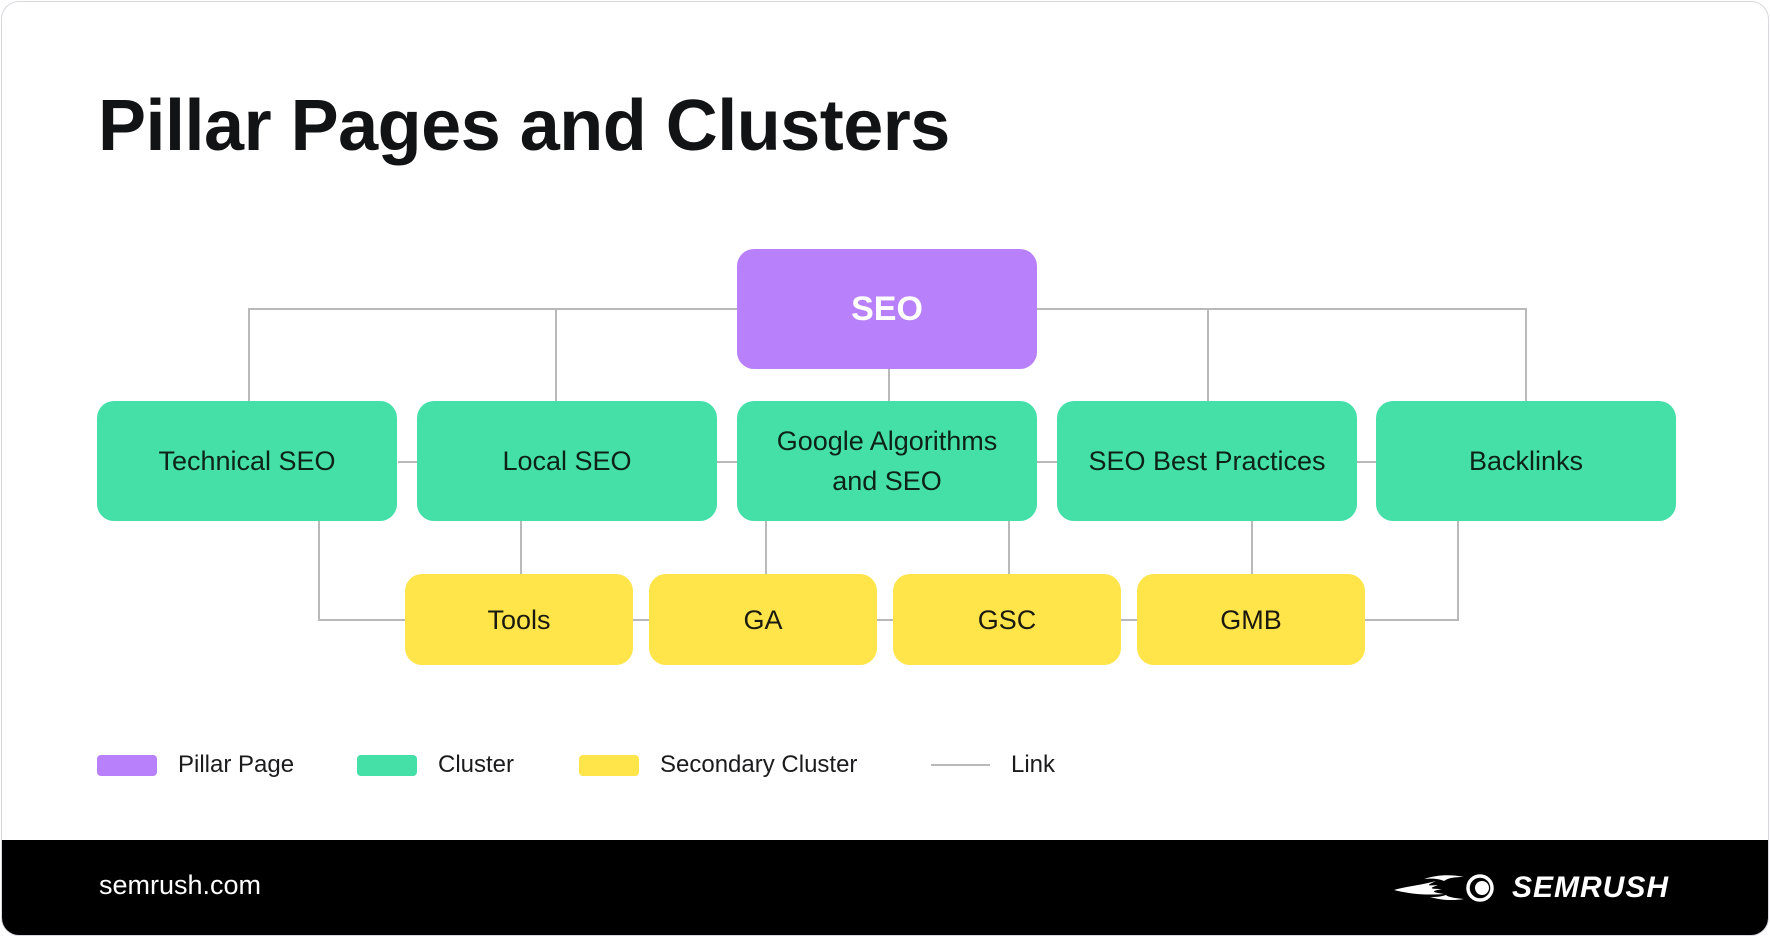 The width and height of the screenshot is (1770, 936). I want to click on cluster-node-local-seo: Local SEO, so click(567, 461).